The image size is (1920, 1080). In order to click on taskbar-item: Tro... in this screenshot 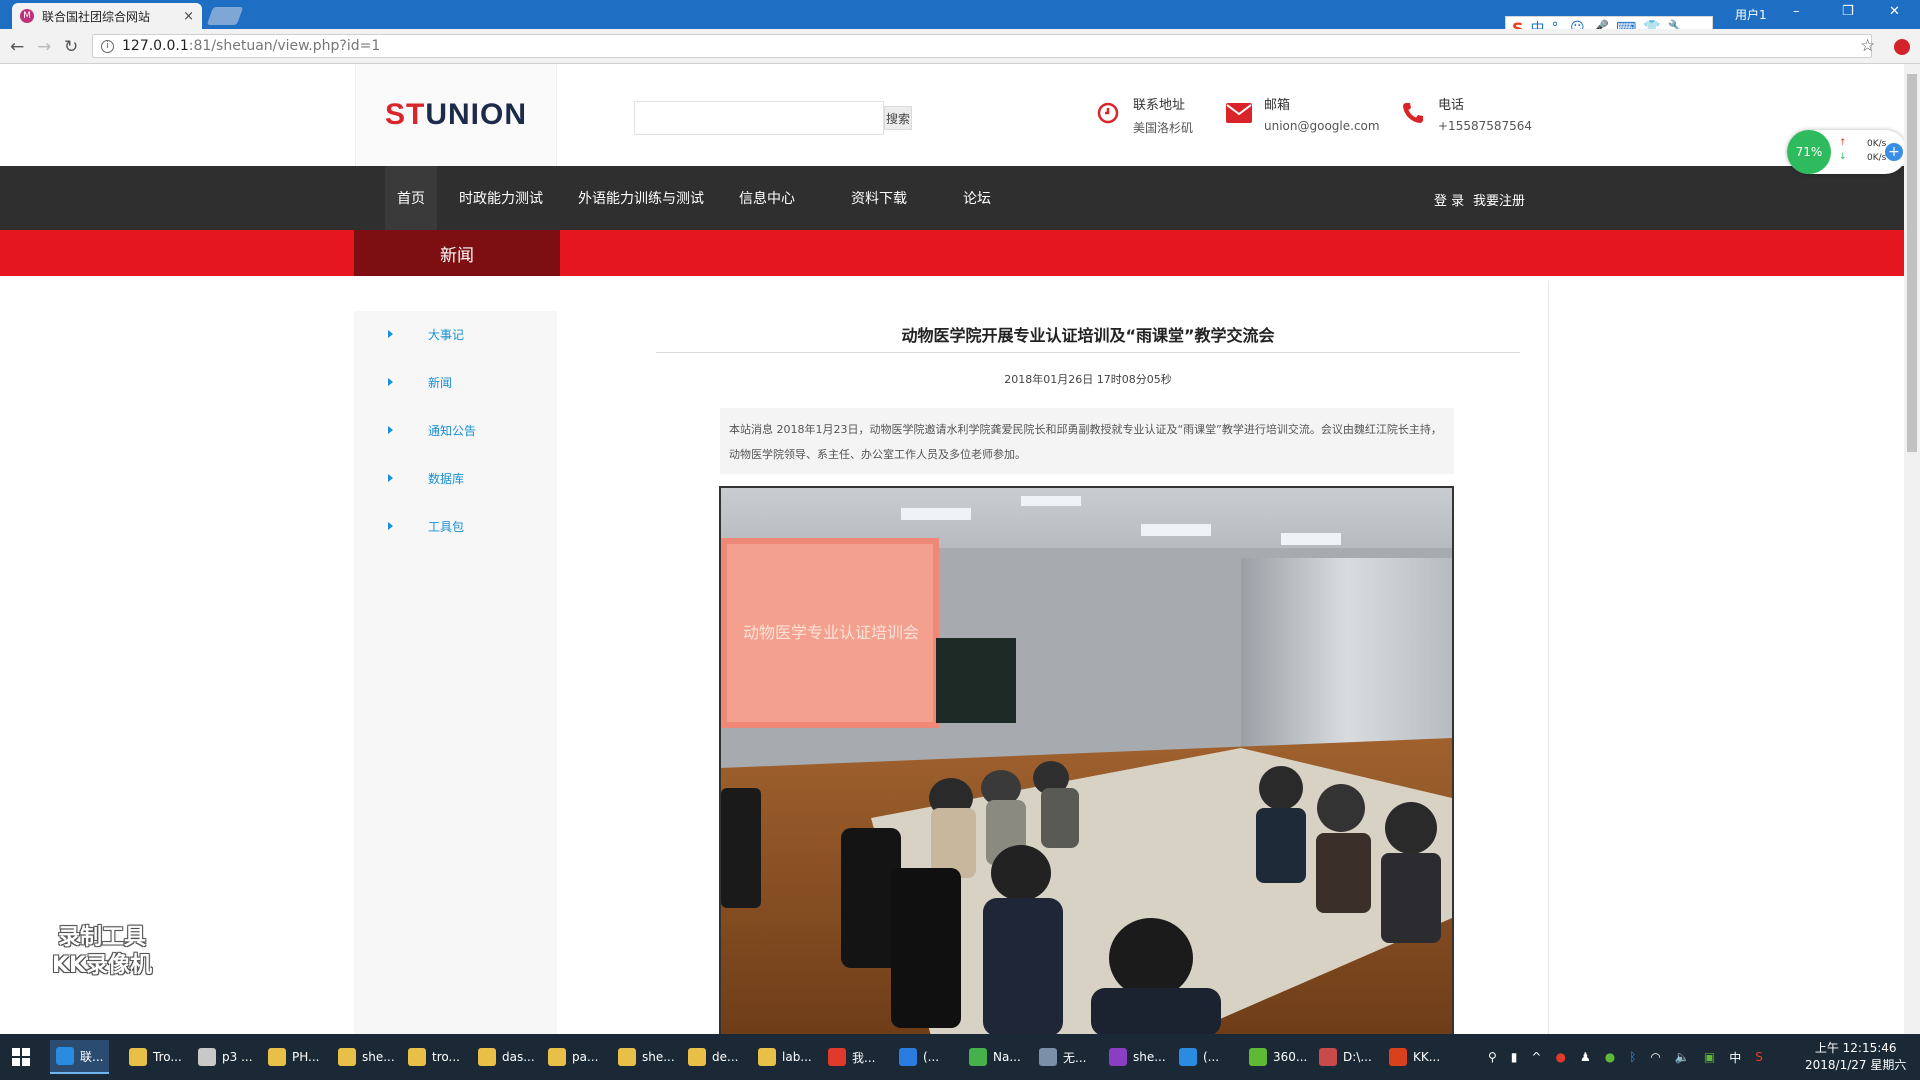, I will do `click(155, 1057)`.